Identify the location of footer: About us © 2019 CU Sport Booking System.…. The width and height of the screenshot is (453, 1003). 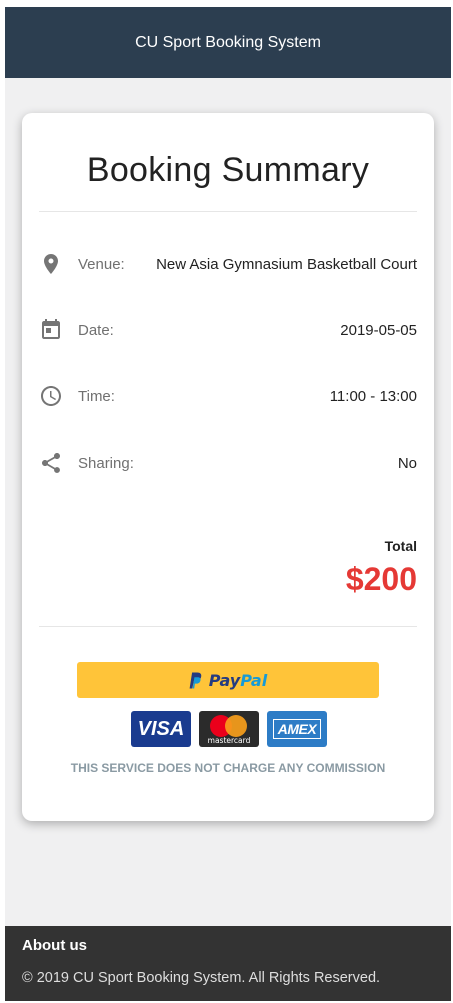
(228, 963).